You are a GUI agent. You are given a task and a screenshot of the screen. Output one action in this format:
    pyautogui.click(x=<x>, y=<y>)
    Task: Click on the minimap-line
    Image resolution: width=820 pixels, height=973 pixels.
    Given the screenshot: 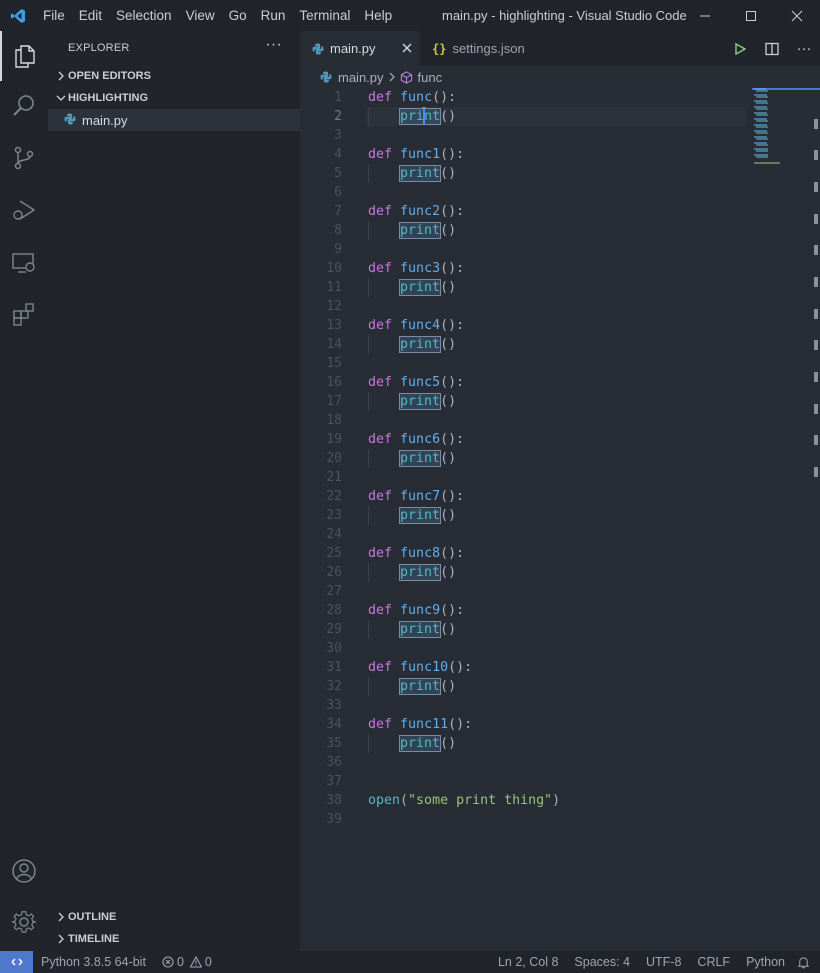 What is the action you would take?
    pyautogui.click(x=762, y=91)
    